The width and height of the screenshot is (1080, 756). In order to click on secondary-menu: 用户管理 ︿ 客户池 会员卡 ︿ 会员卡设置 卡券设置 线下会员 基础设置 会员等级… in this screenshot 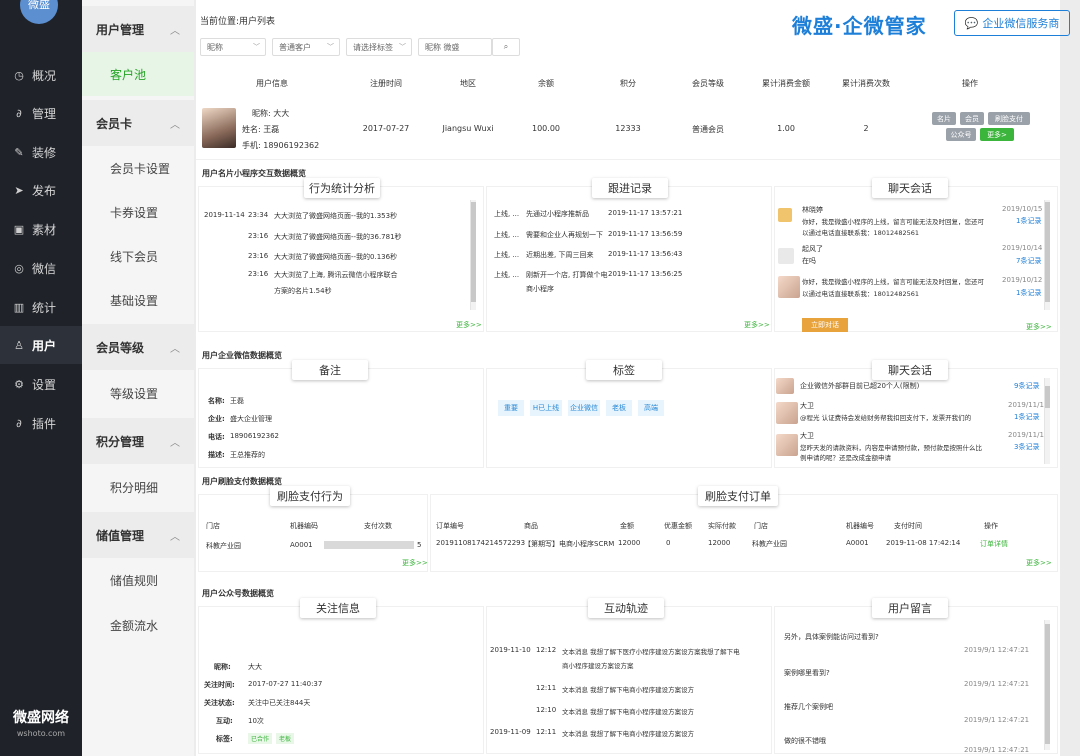, I will do `click(138, 378)`.